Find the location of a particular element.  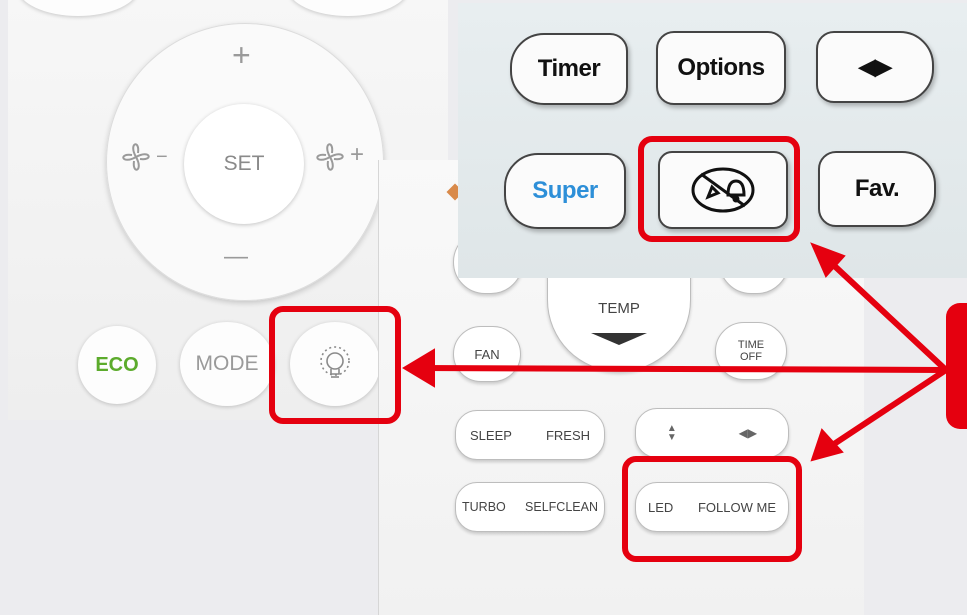

arrow-head-left is located at coordinates (418, 368).